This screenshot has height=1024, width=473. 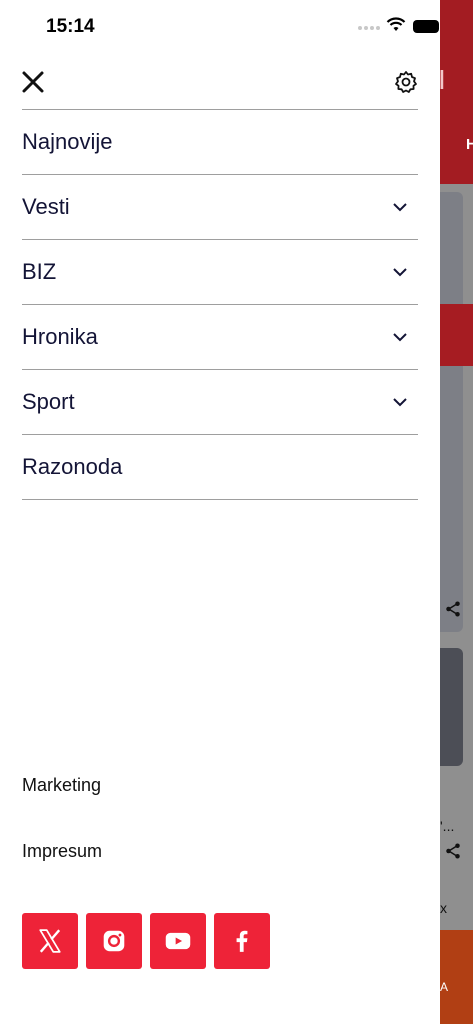 What do you see at coordinates (220, 467) in the screenshot?
I see `menu-item-razonoda: Razonoda` at bounding box center [220, 467].